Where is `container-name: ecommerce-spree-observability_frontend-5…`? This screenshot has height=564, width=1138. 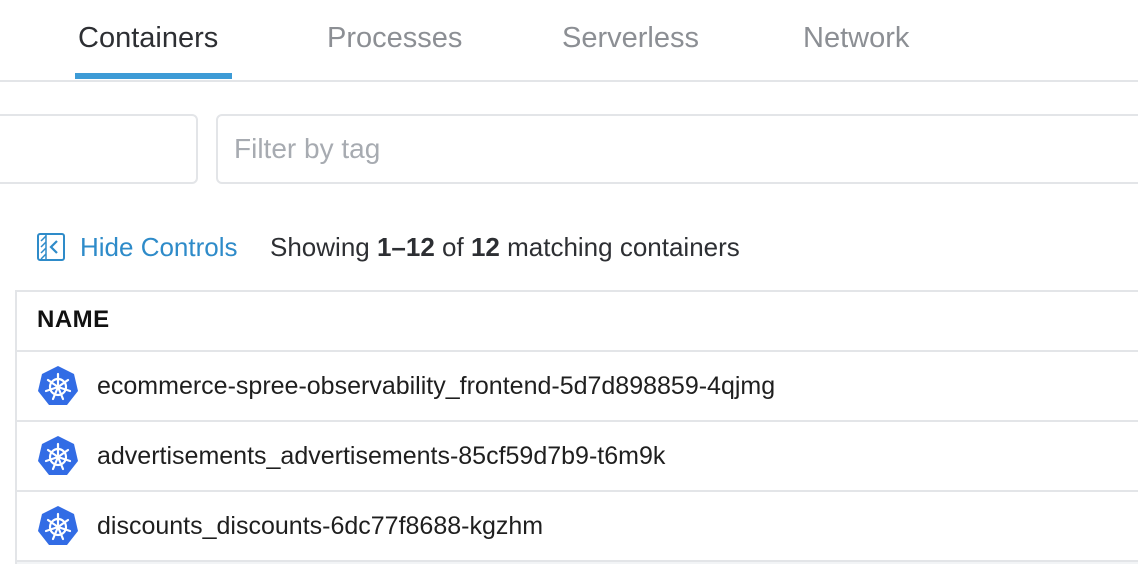 container-name: ecommerce-spree-observability_frontend-5… is located at coordinates (436, 386).